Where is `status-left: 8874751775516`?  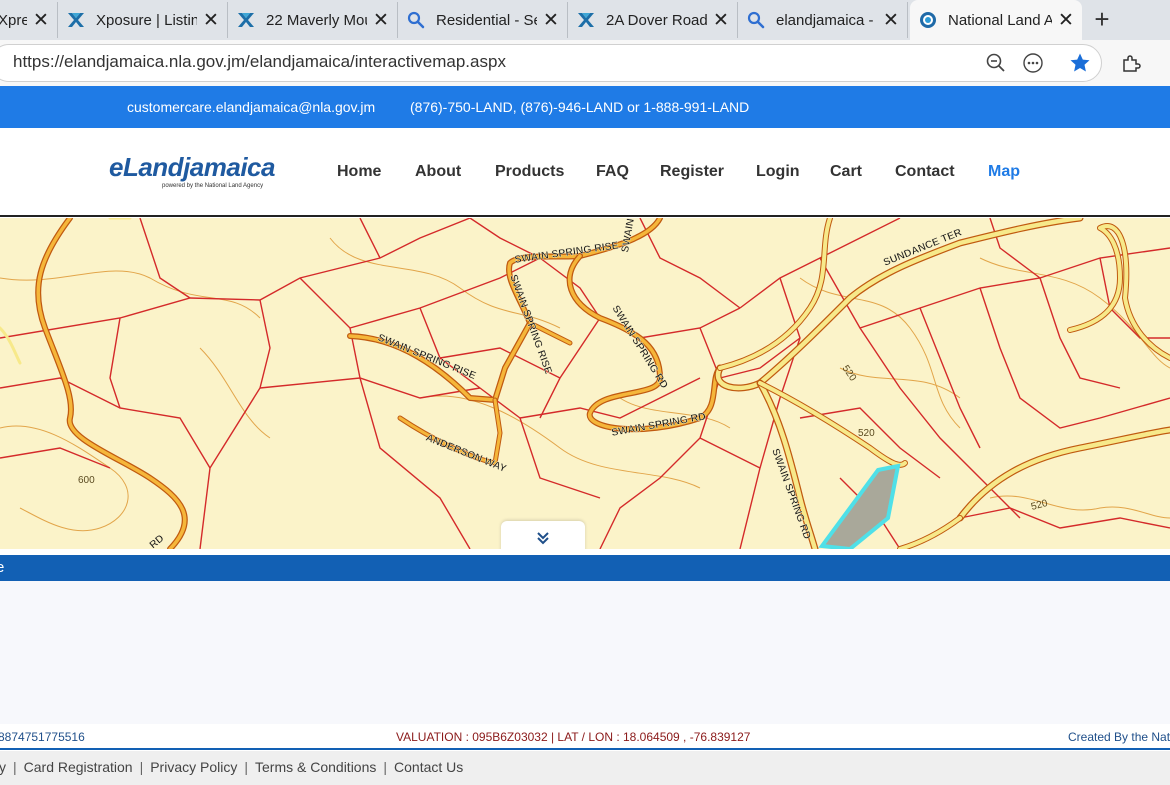
status-left: 8874751775516 is located at coordinates (42, 737).